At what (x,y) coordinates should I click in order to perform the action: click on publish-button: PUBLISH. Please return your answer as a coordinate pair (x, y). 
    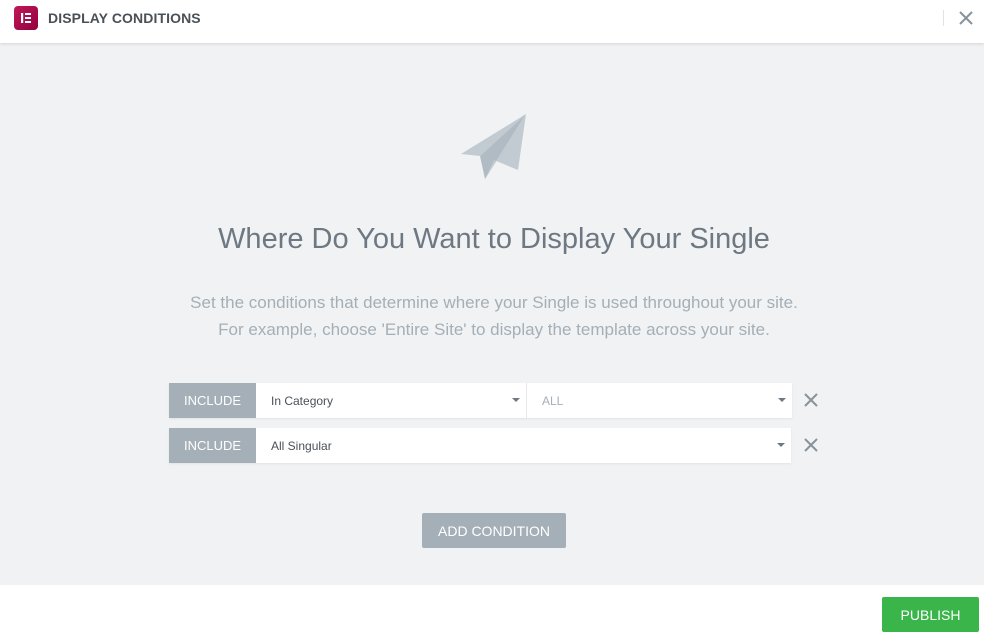
    Looking at the image, I should click on (930, 614).